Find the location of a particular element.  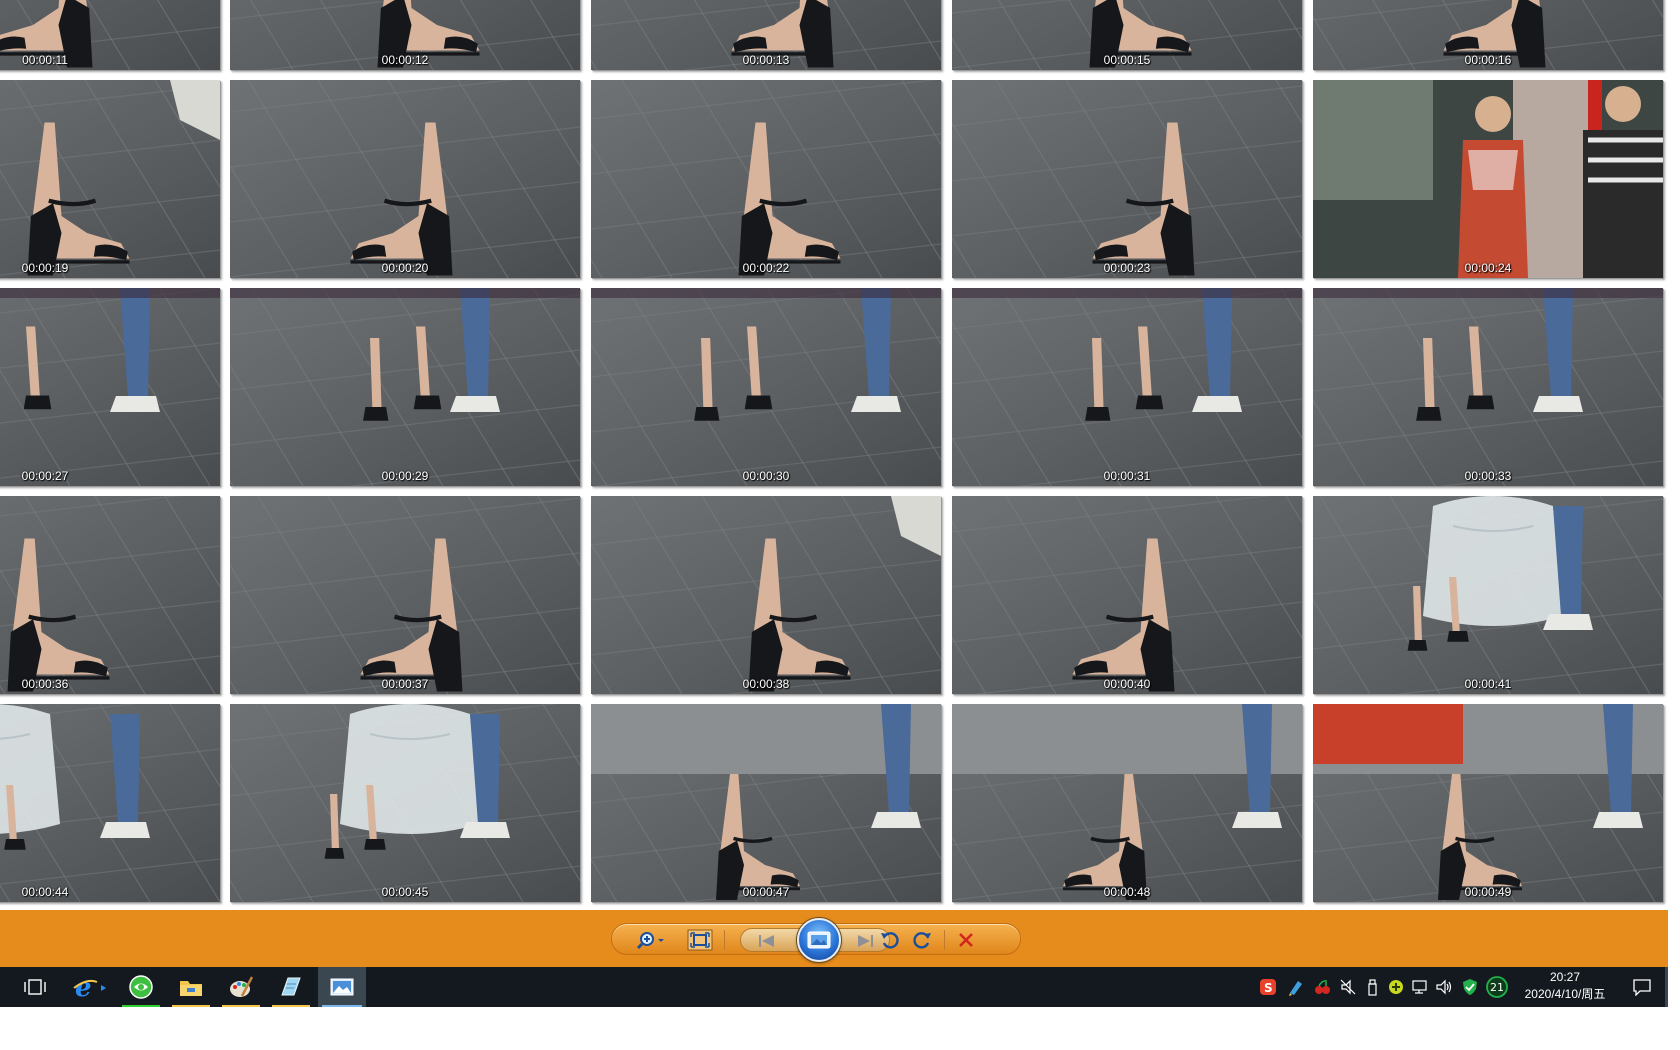

network-icon is located at coordinates (1419, 987).